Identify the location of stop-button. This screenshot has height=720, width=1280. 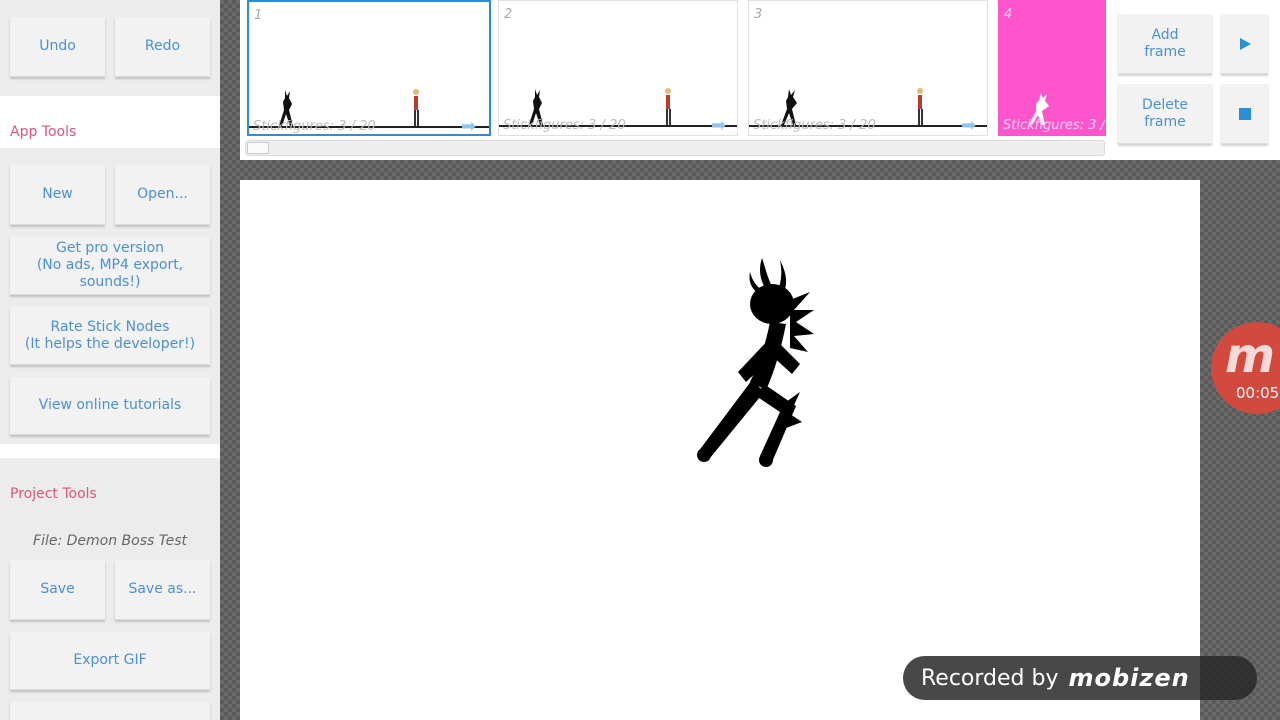
(1244, 114).